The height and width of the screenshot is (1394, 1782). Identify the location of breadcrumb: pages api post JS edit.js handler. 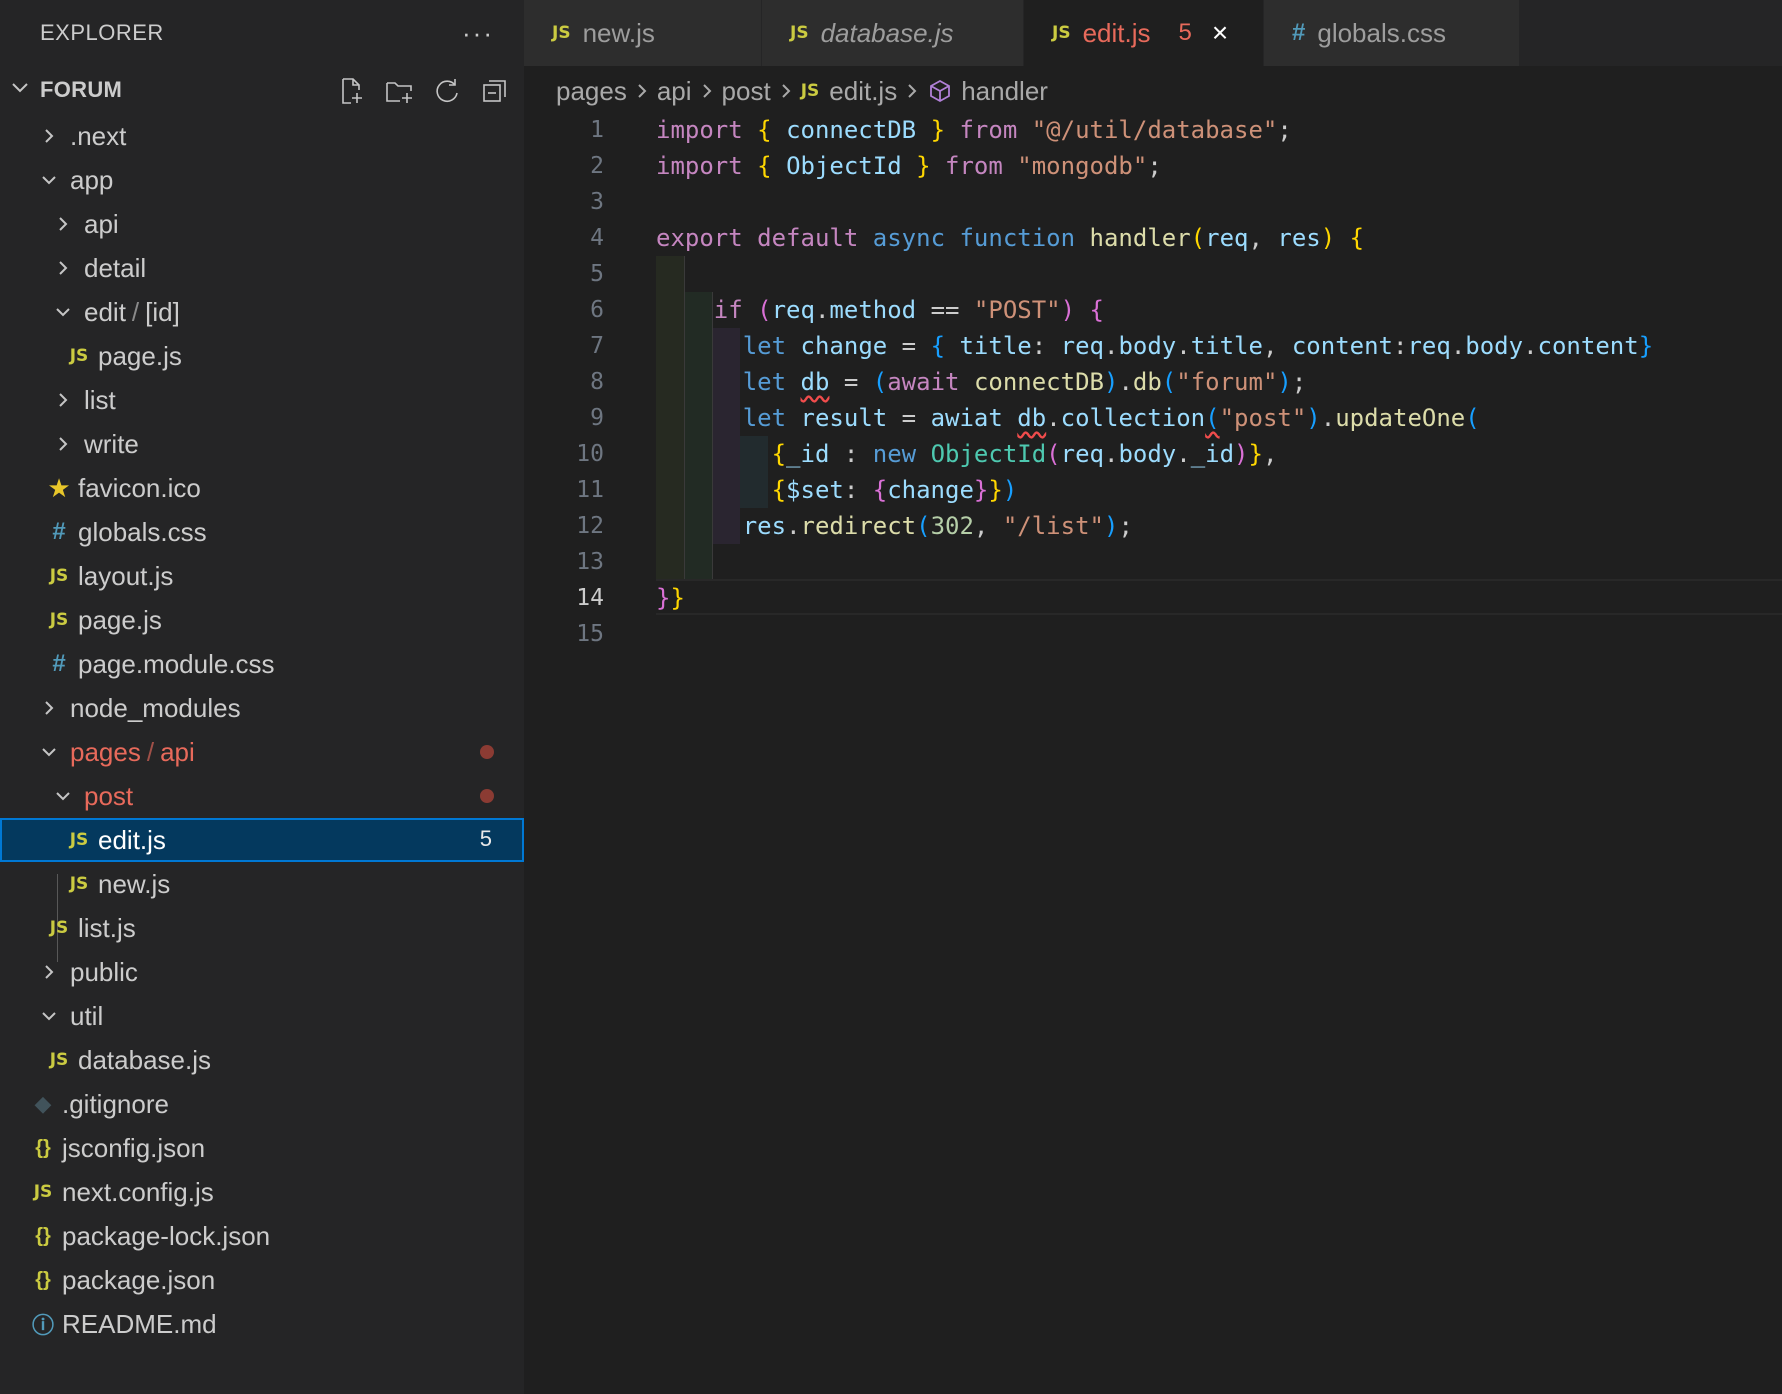
(802, 91).